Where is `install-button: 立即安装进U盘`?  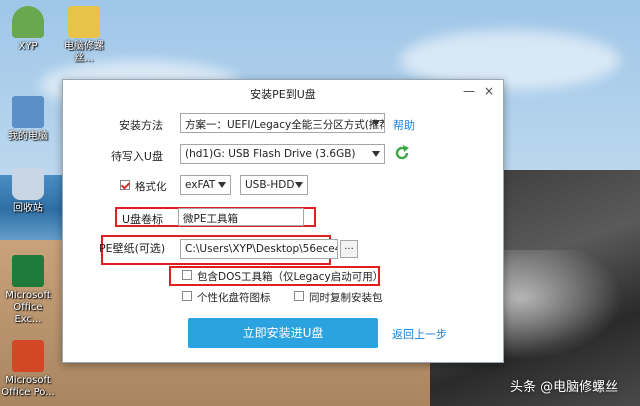 install-button: 立即安装进U盘 is located at coordinates (283, 333).